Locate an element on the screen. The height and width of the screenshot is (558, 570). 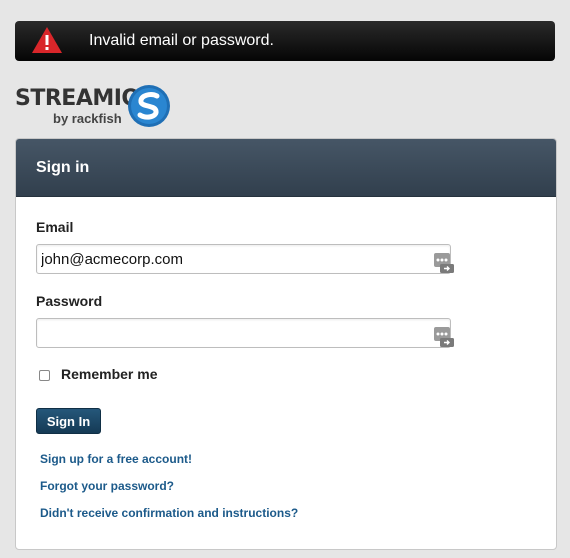
password-field is located at coordinates (236, 333).